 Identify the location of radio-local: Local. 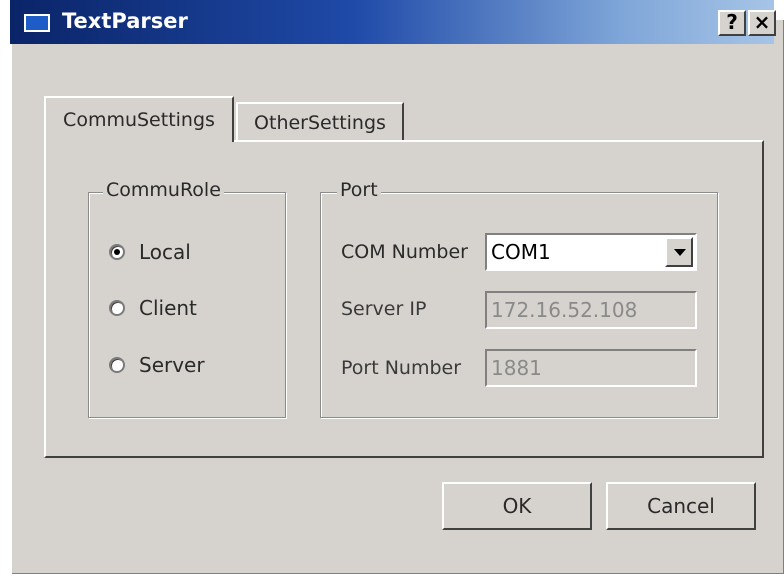
(150, 252).